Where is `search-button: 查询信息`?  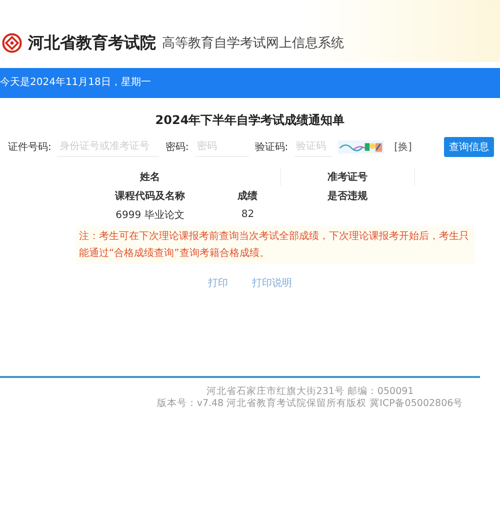 search-button: 查询信息 is located at coordinates (469, 147).